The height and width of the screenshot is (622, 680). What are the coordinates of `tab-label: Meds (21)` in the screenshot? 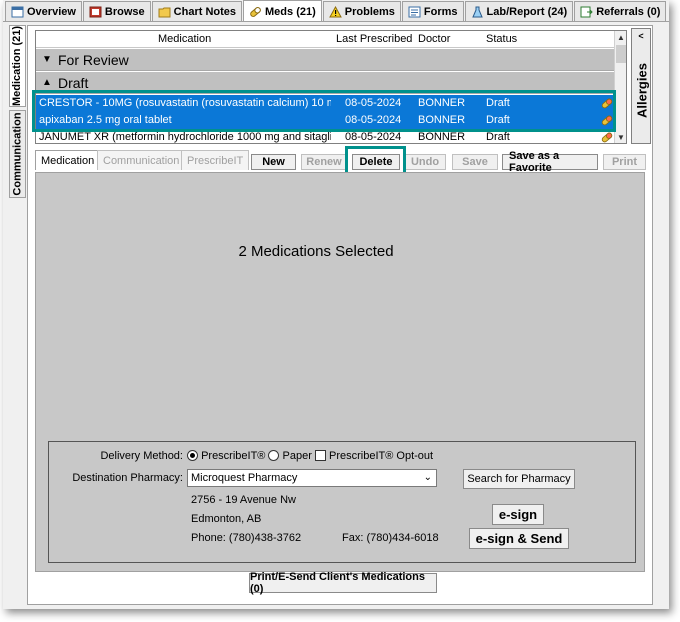 It's located at (290, 11).